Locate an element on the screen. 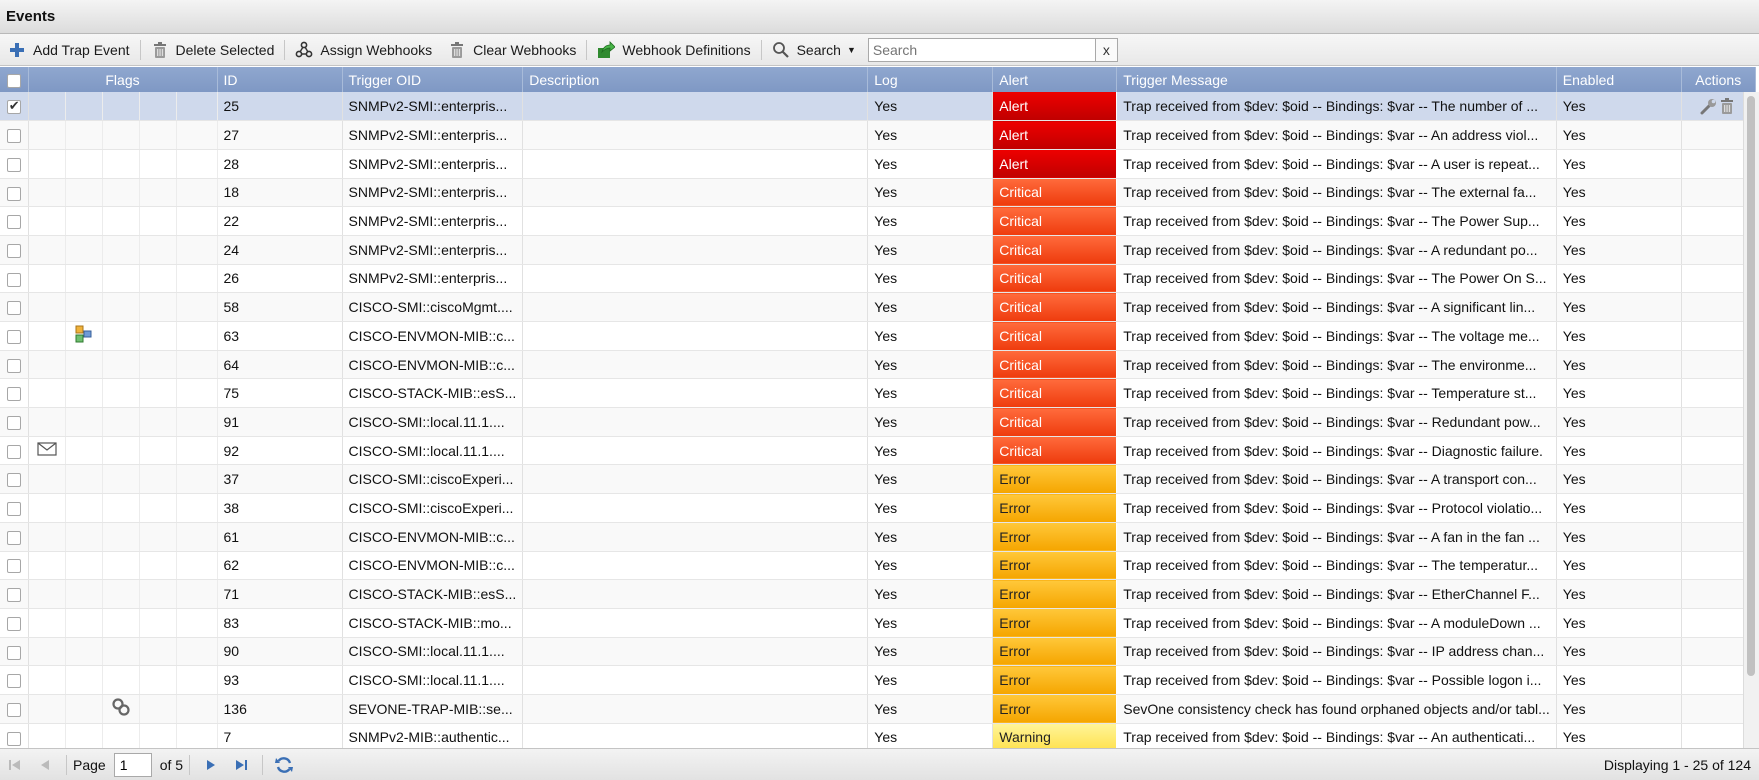 This screenshot has width=1759, height=780. column-header-trigger-message: Trigger Message is located at coordinates (1336, 79).